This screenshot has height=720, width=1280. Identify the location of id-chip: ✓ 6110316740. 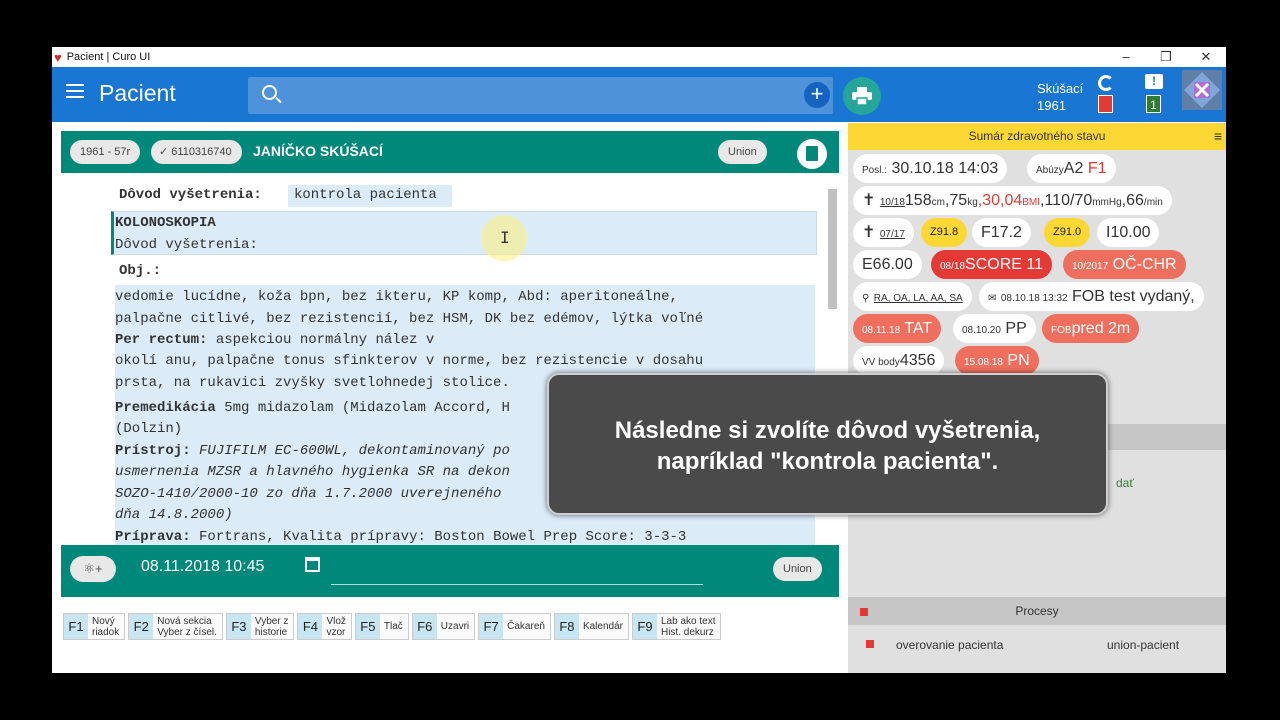
(196, 152).